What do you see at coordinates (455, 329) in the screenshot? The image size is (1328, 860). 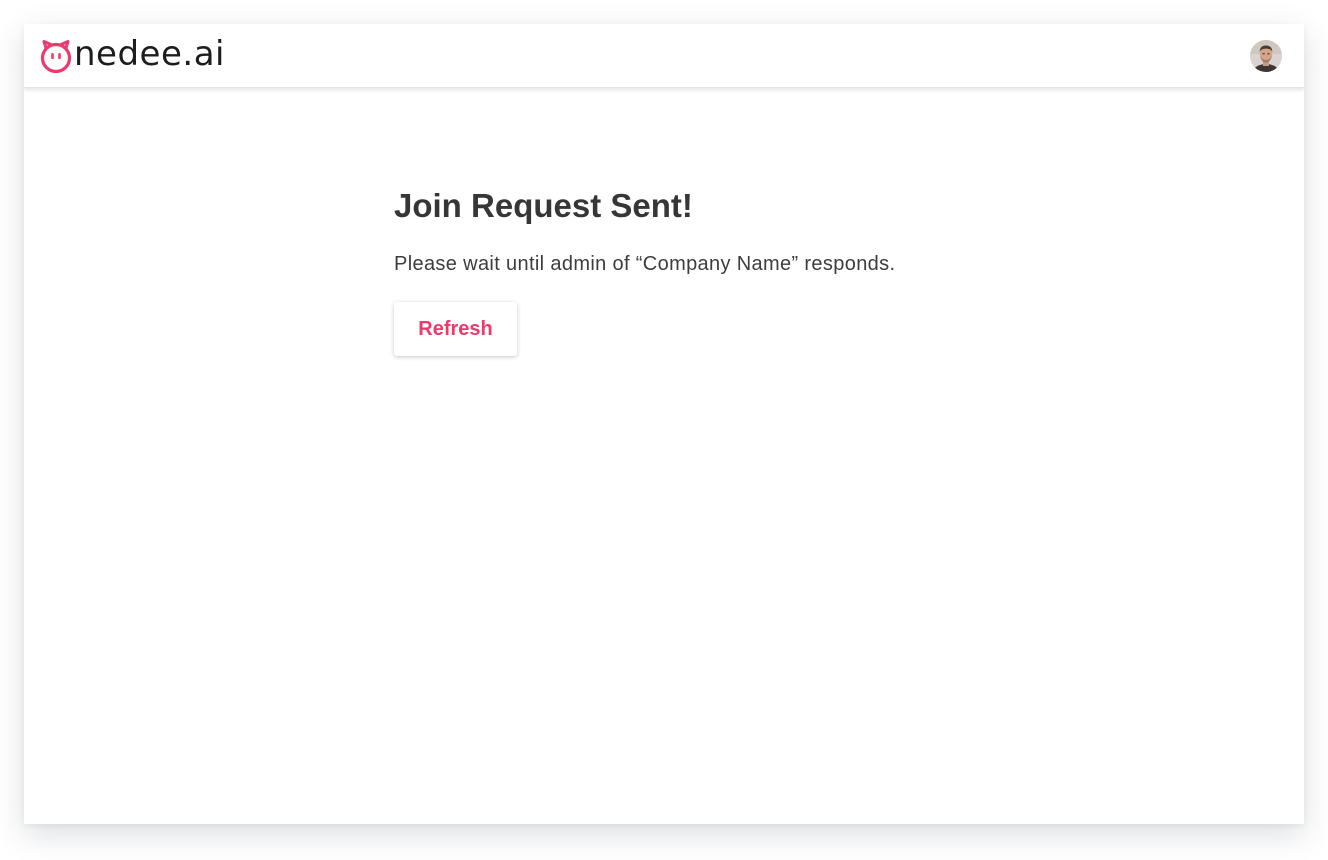 I see `refresh-button: Refresh` at bounding box center [455, 329].